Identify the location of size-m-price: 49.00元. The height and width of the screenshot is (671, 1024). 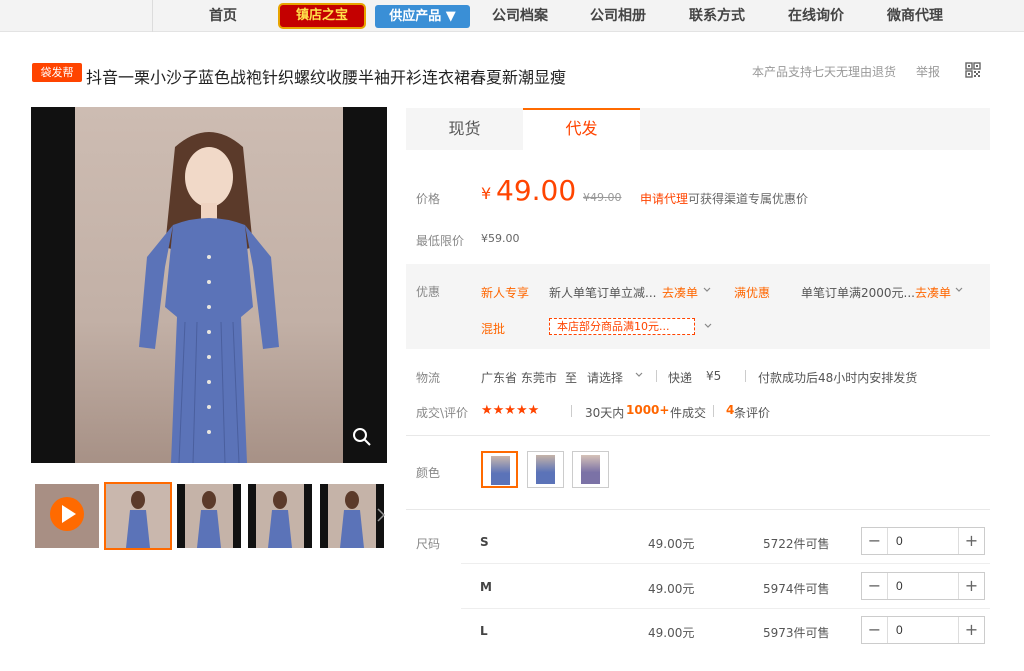
(671, 589).